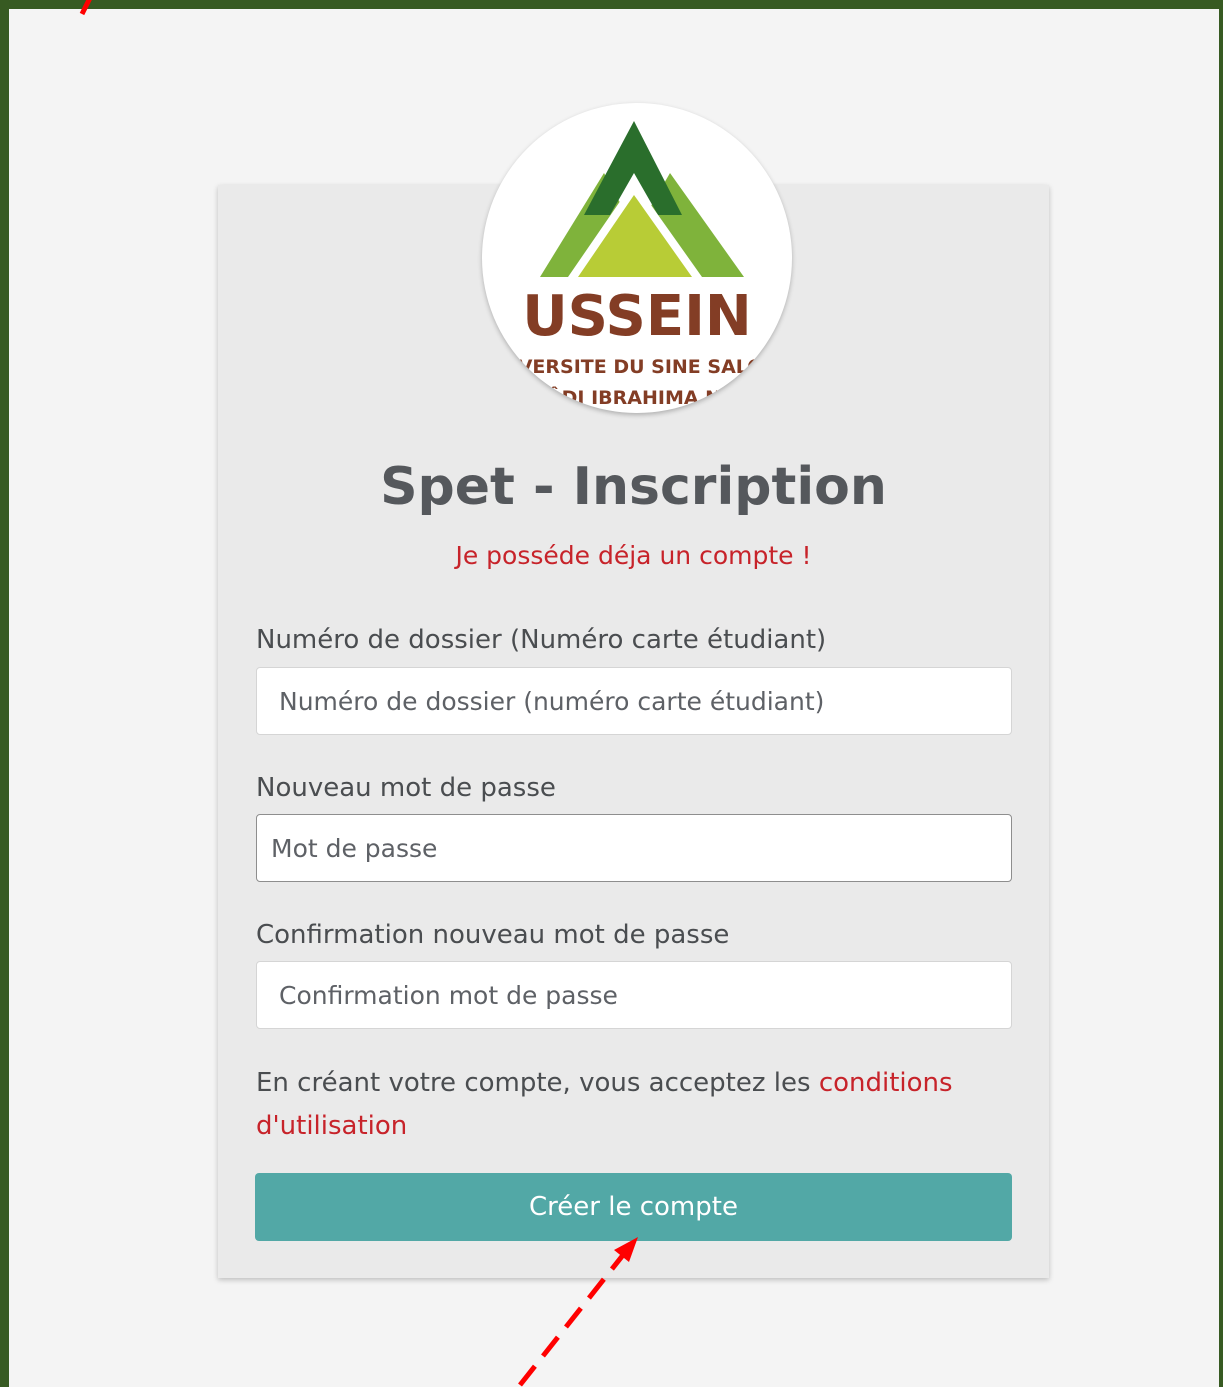  I want to click on logo-line-1: IVERSITE DU SINE SALO, so click(637, 367).